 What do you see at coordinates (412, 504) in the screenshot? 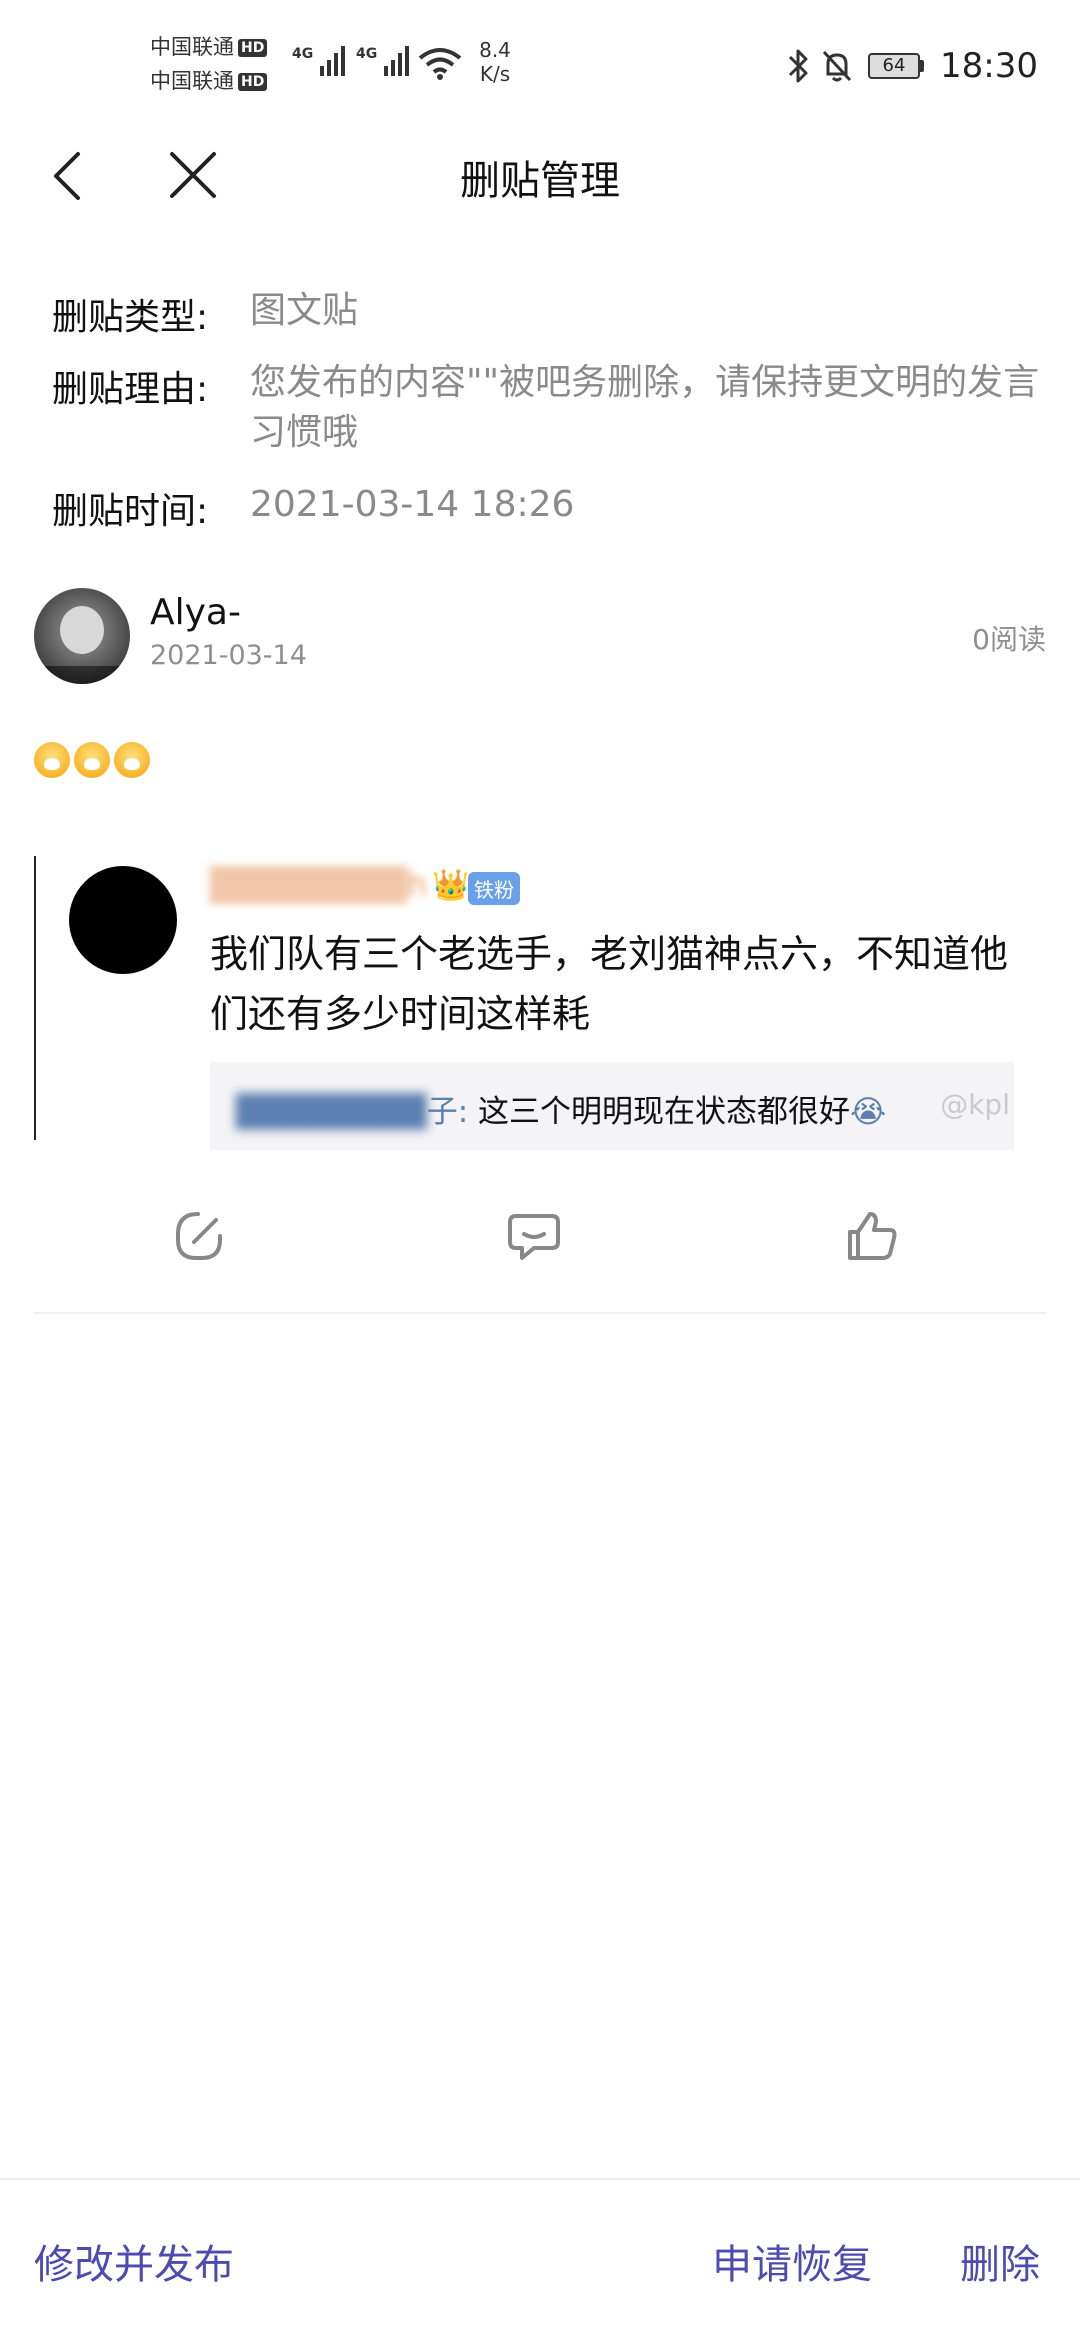
I see `time-value: 2021-03-14 18:26` at bounding box center [412, 504].